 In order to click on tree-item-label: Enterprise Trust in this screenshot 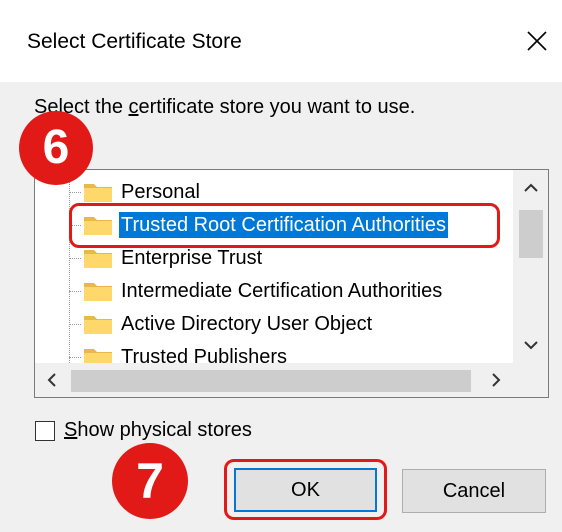, I will do `click(192, 258)`.